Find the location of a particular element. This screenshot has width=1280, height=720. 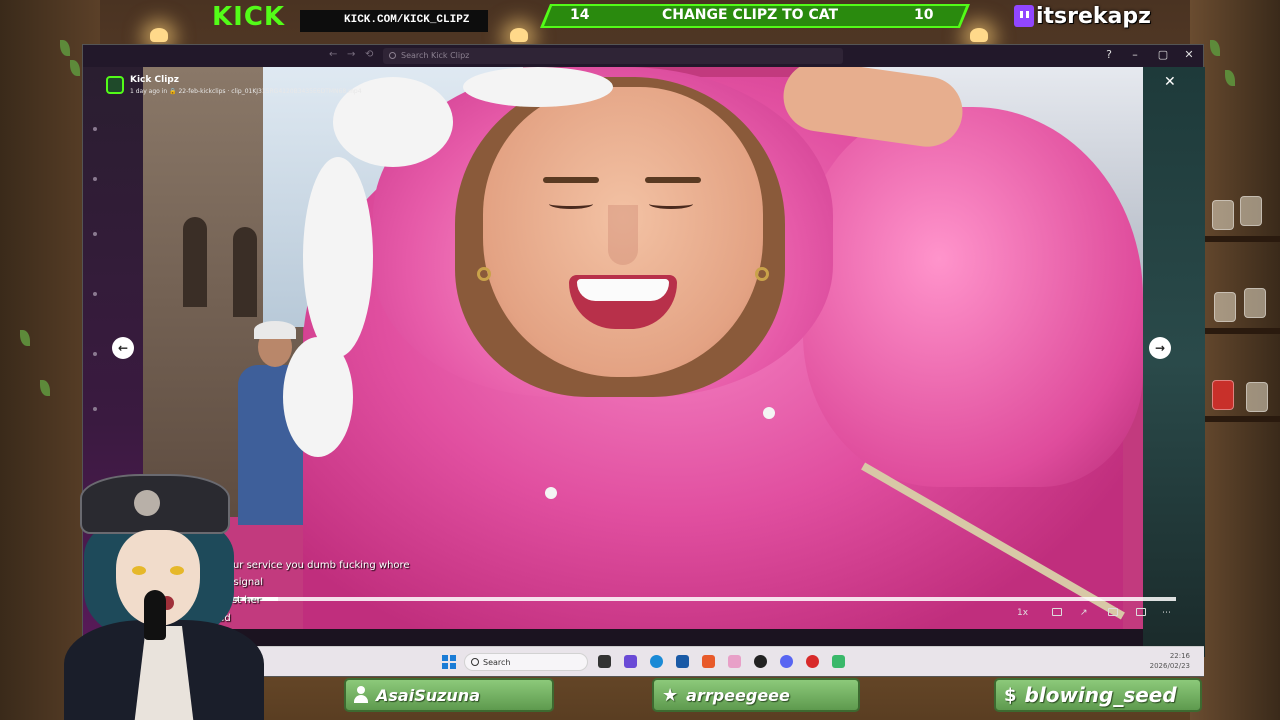

latest-follower-tag: AsaiSuzuna is located at coordinates (449, 695).